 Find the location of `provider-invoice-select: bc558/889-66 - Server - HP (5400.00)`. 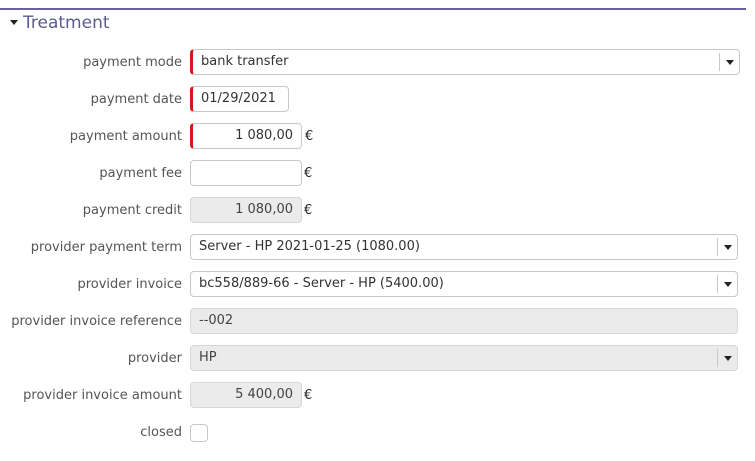

provider-invoice-select: bc558/889-66 - Server - HP (5400.00) is located at coordinates (464, 284).